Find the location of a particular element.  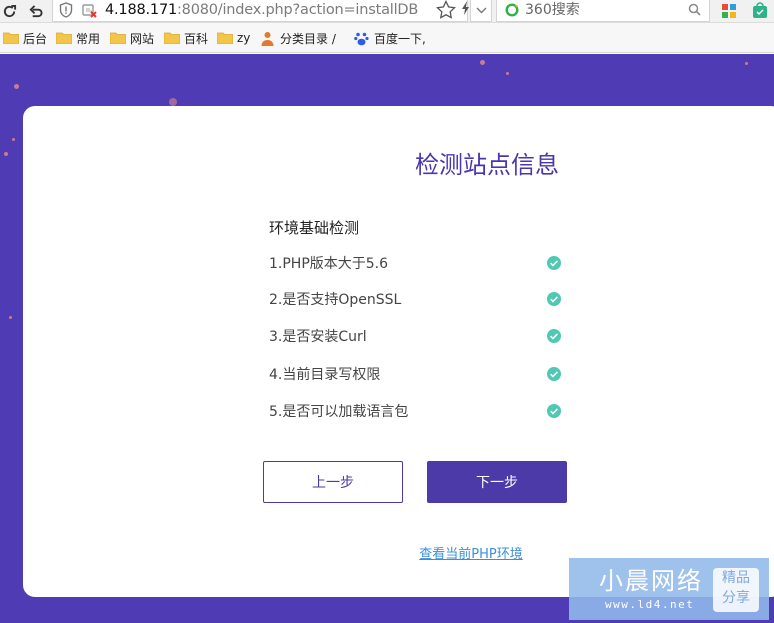

check-row-php-version: 1.PHP版本大于5.6 is located at coordinates (419, 264).